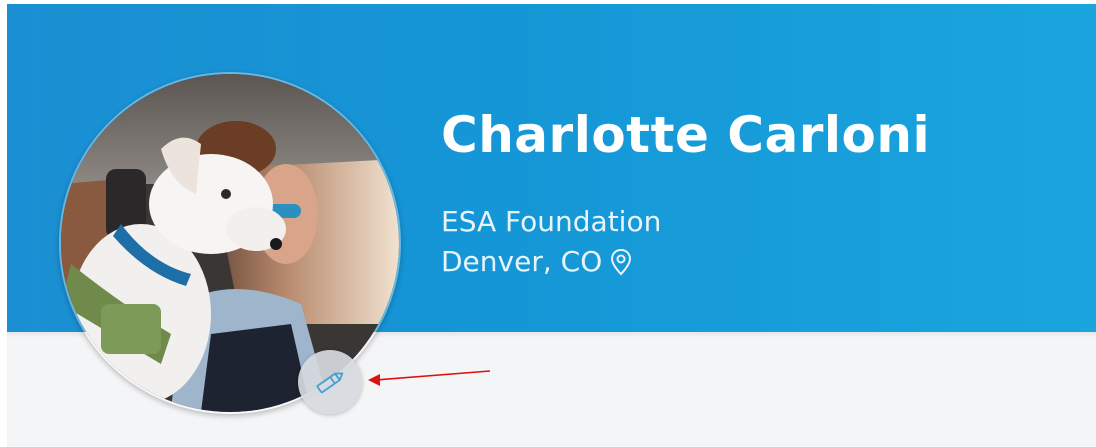 This screenshot has width=1096, height=447. I want to click on profile-organization: ESA Foundation, so click(551, 221).